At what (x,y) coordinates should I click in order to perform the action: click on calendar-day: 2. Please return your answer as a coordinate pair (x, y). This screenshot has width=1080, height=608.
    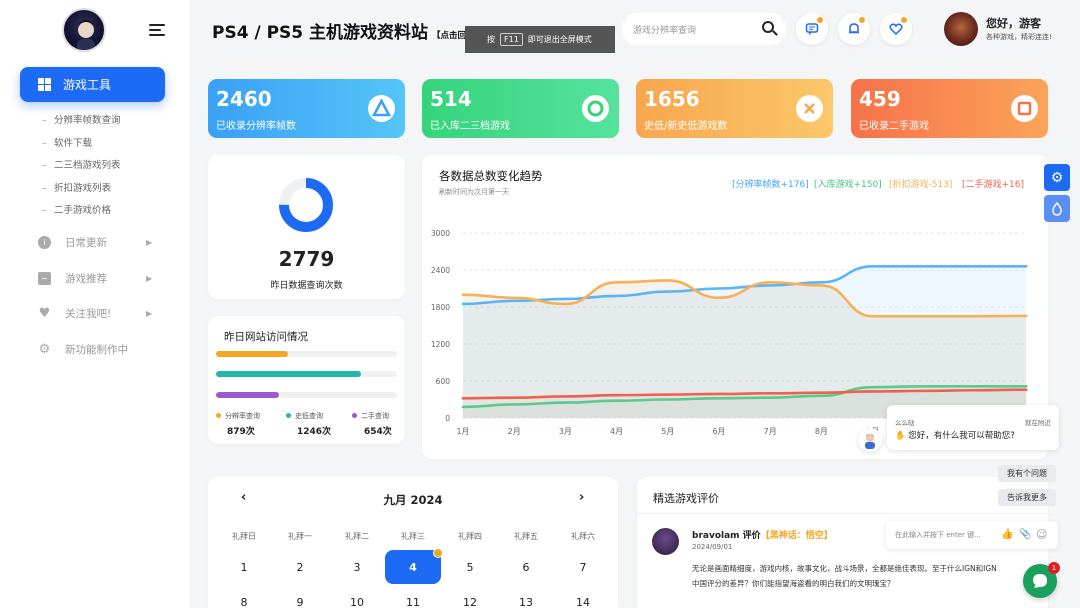
    Looking at the image, I should click on (300, 567).